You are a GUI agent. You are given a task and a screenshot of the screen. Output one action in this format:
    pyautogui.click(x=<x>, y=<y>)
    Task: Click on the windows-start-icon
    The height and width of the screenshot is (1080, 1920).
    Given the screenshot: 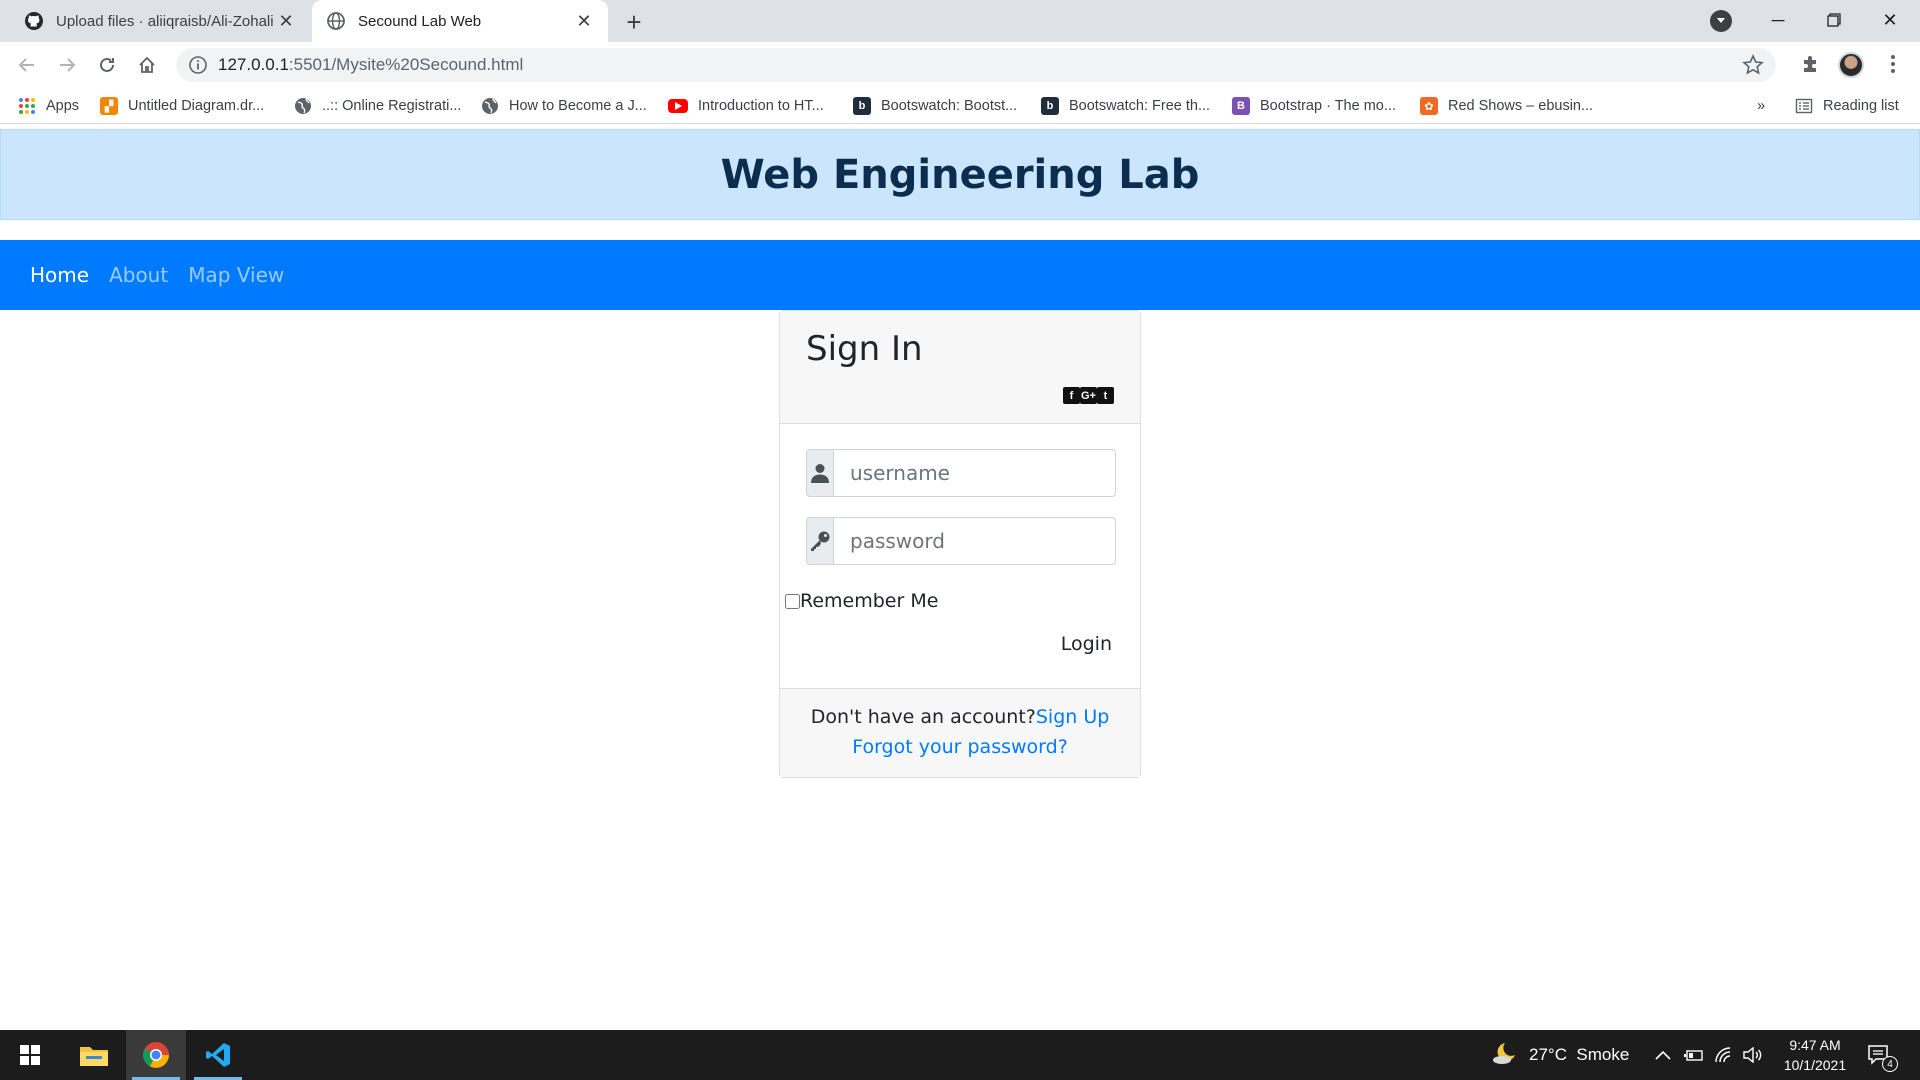 What is the action you would take?
    pyautogui.click(x=30, y=1055)
    